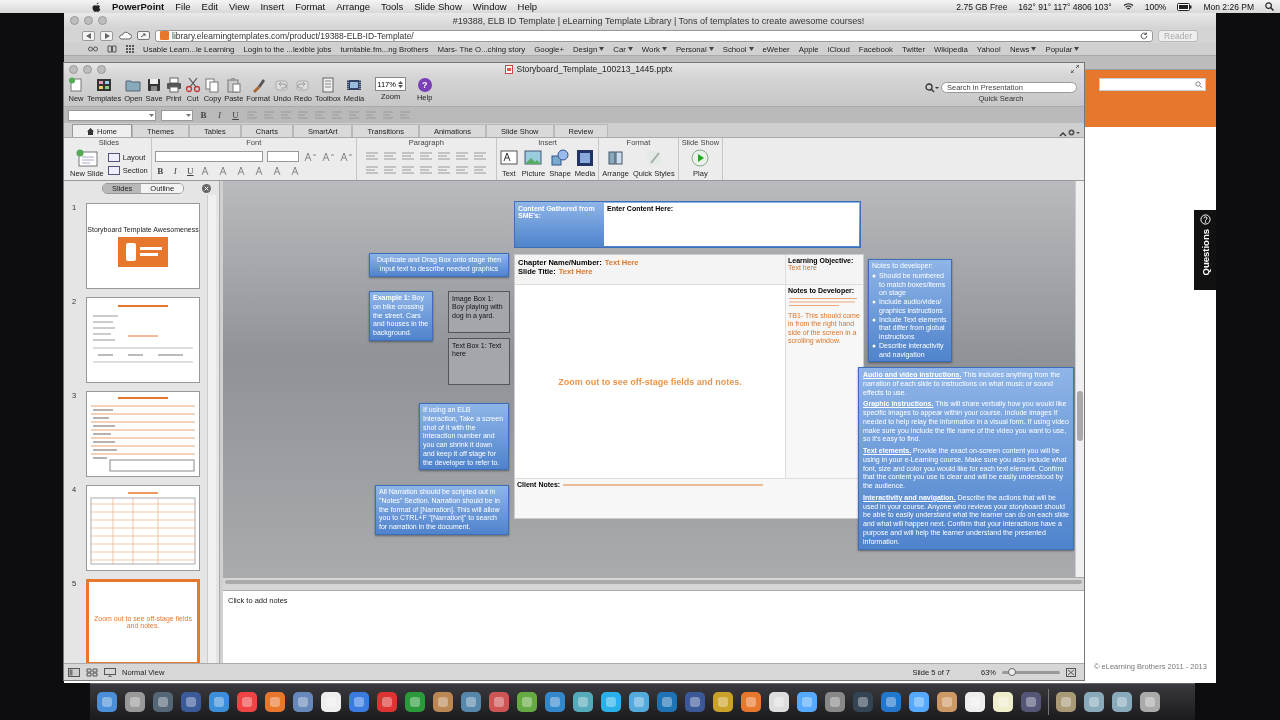 The height and width of the screenshot is (720, 1280). I want to click on brush-icon, so click(653, 158).